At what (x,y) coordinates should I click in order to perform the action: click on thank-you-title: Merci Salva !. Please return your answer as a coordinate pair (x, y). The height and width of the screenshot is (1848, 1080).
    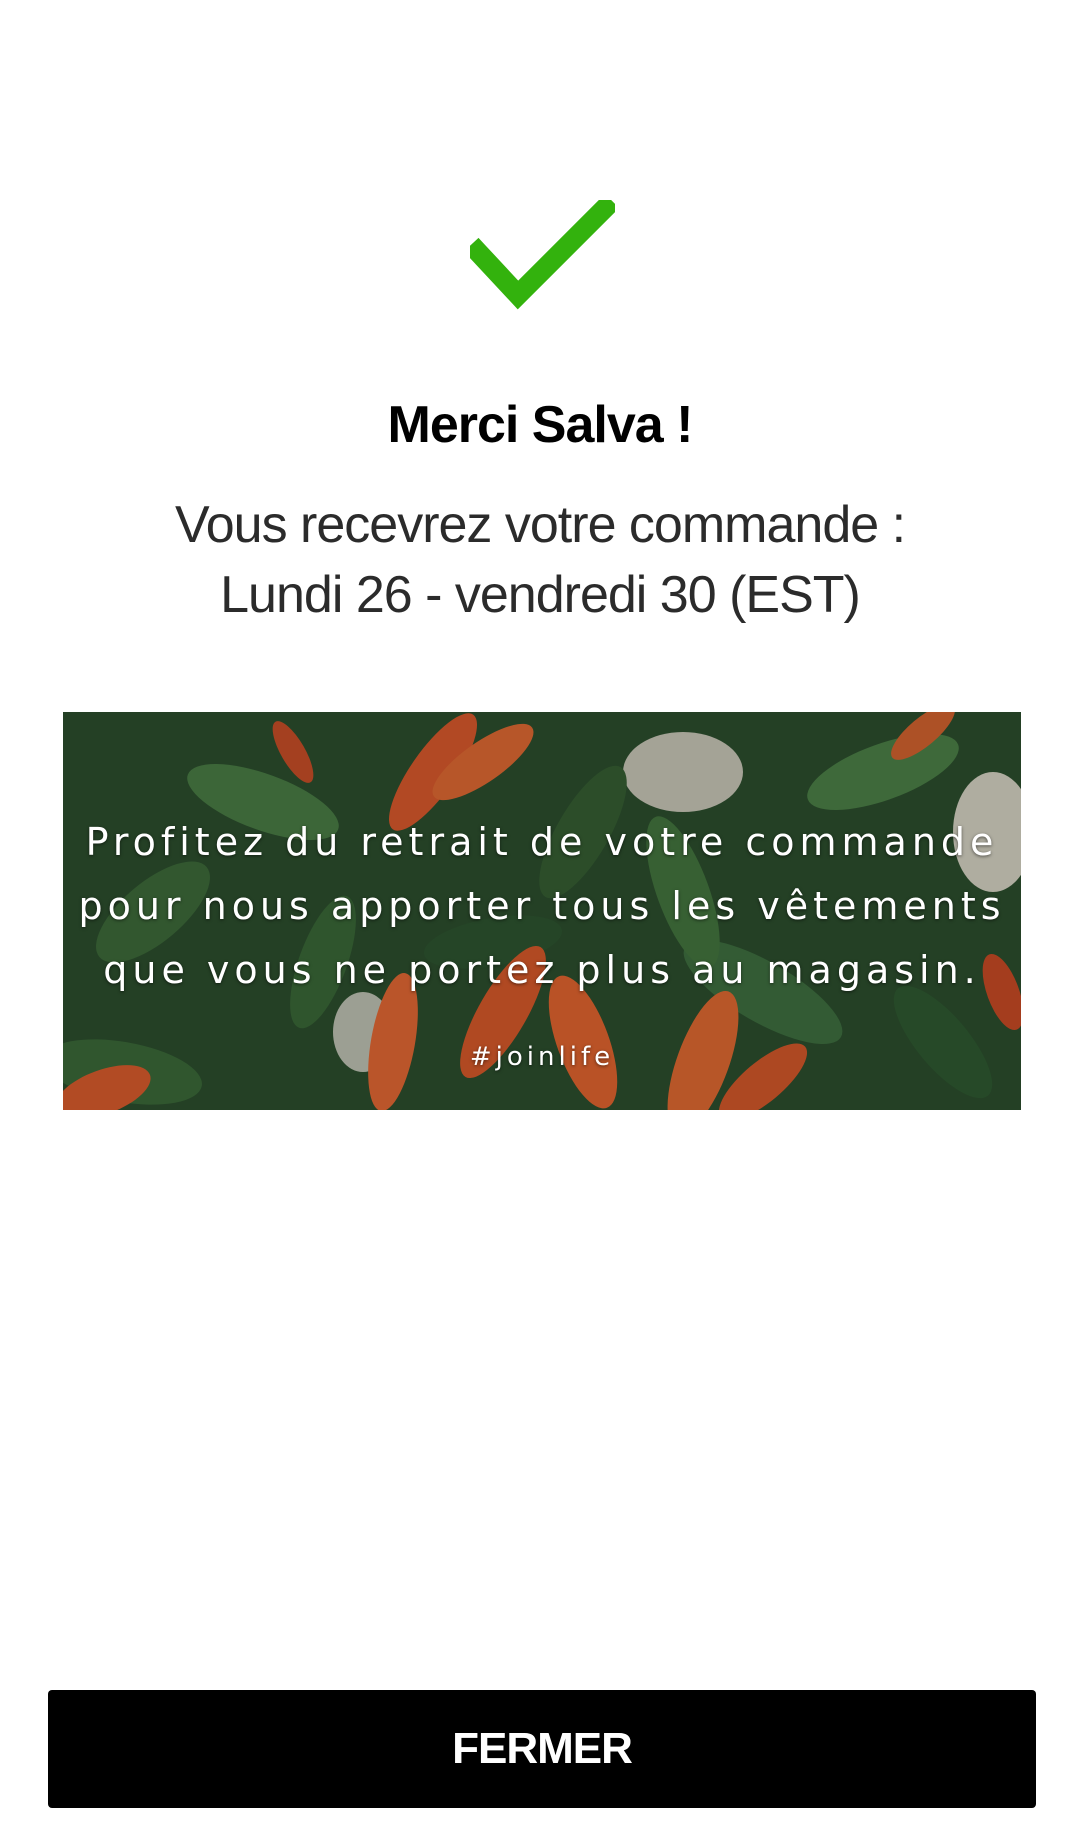
    Looking at the image, I should click on (540, 425).